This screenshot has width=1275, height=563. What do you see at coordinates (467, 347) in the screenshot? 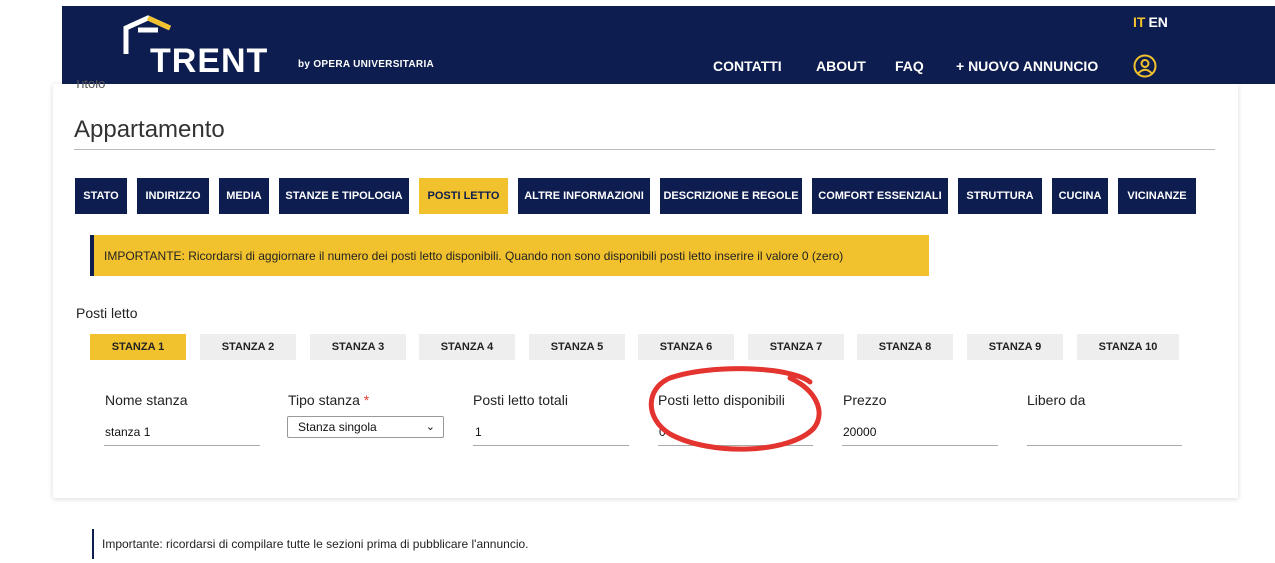
I see `room-tab-4: STANZA 4` at bounding box center [467, 347].